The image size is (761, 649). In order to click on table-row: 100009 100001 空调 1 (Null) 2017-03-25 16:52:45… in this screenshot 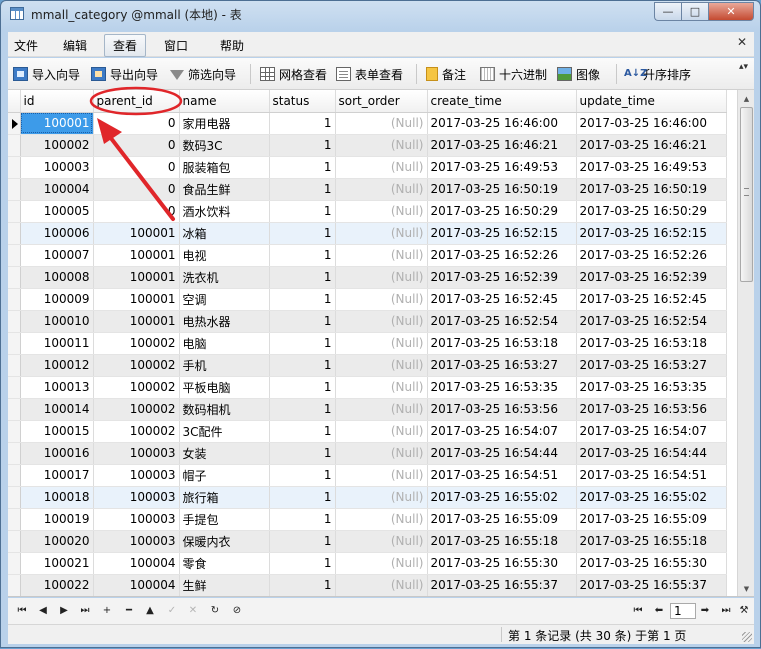, I will do `click(367, 299)`.